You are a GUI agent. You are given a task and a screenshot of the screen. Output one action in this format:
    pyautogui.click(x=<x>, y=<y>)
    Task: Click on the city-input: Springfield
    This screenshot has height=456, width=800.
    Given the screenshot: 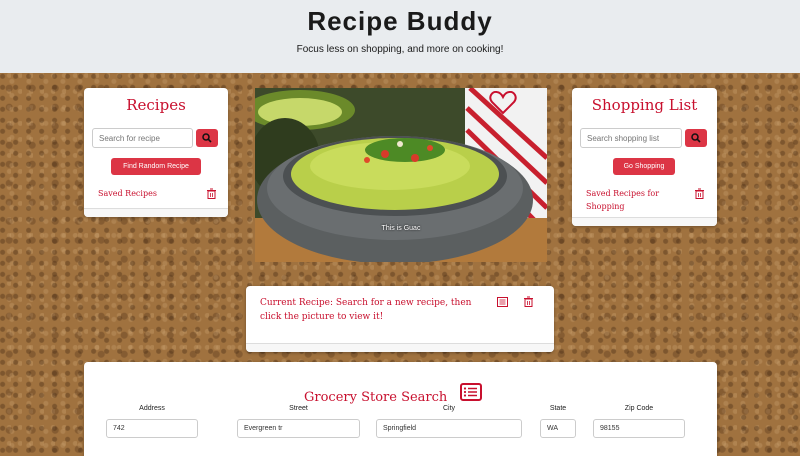 What is the action you would take?
    pyautogui.click(x=449, y=428)
    